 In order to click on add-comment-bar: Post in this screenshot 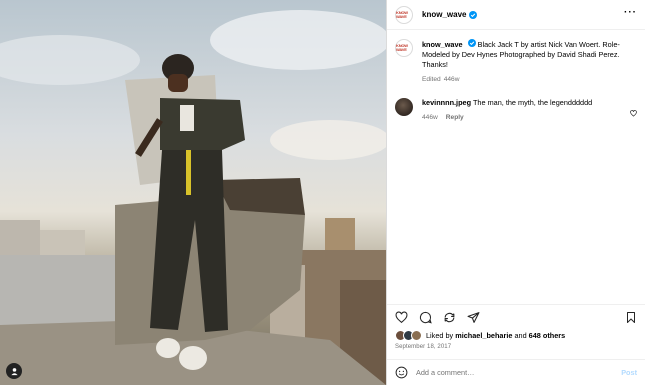, I will do `click(516, 372)`.